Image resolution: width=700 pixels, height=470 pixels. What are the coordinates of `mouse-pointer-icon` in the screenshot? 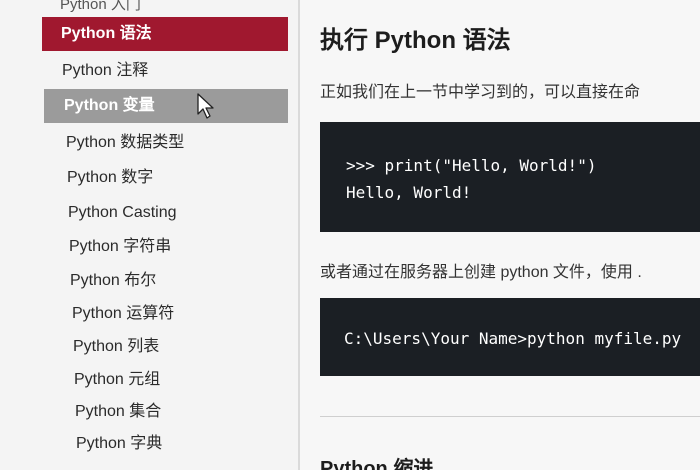 It's located at (205, 106).